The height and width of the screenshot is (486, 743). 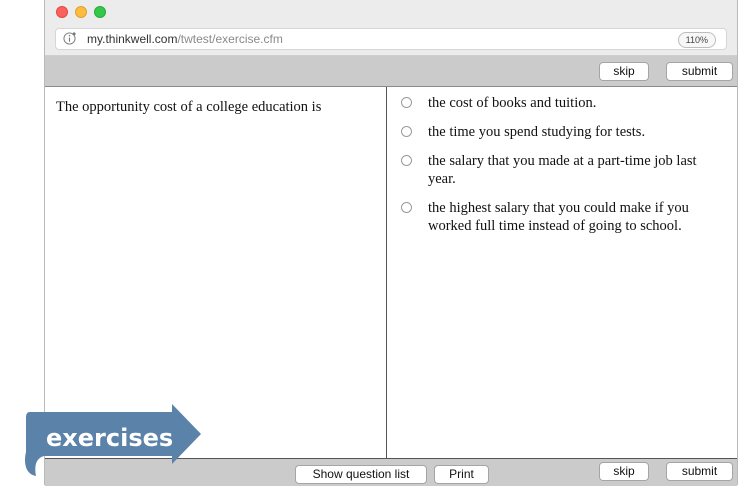 I want to click on answer-choice-text: the cost of books and tuition., so click(x=565, y=104).